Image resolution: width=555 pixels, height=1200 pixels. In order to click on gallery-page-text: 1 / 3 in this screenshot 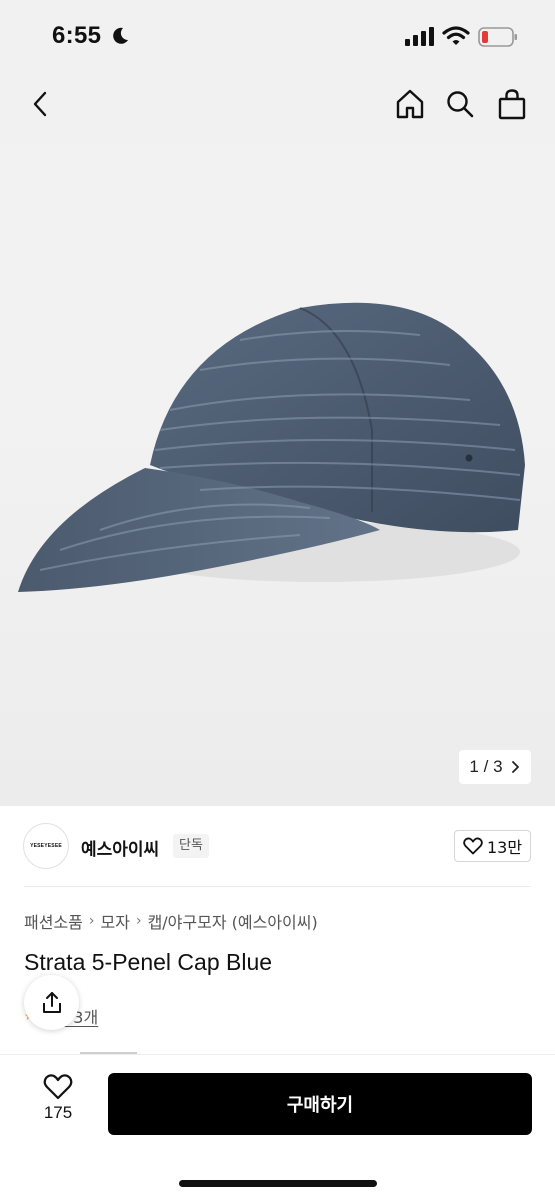, I will do `click(486, 766)`.